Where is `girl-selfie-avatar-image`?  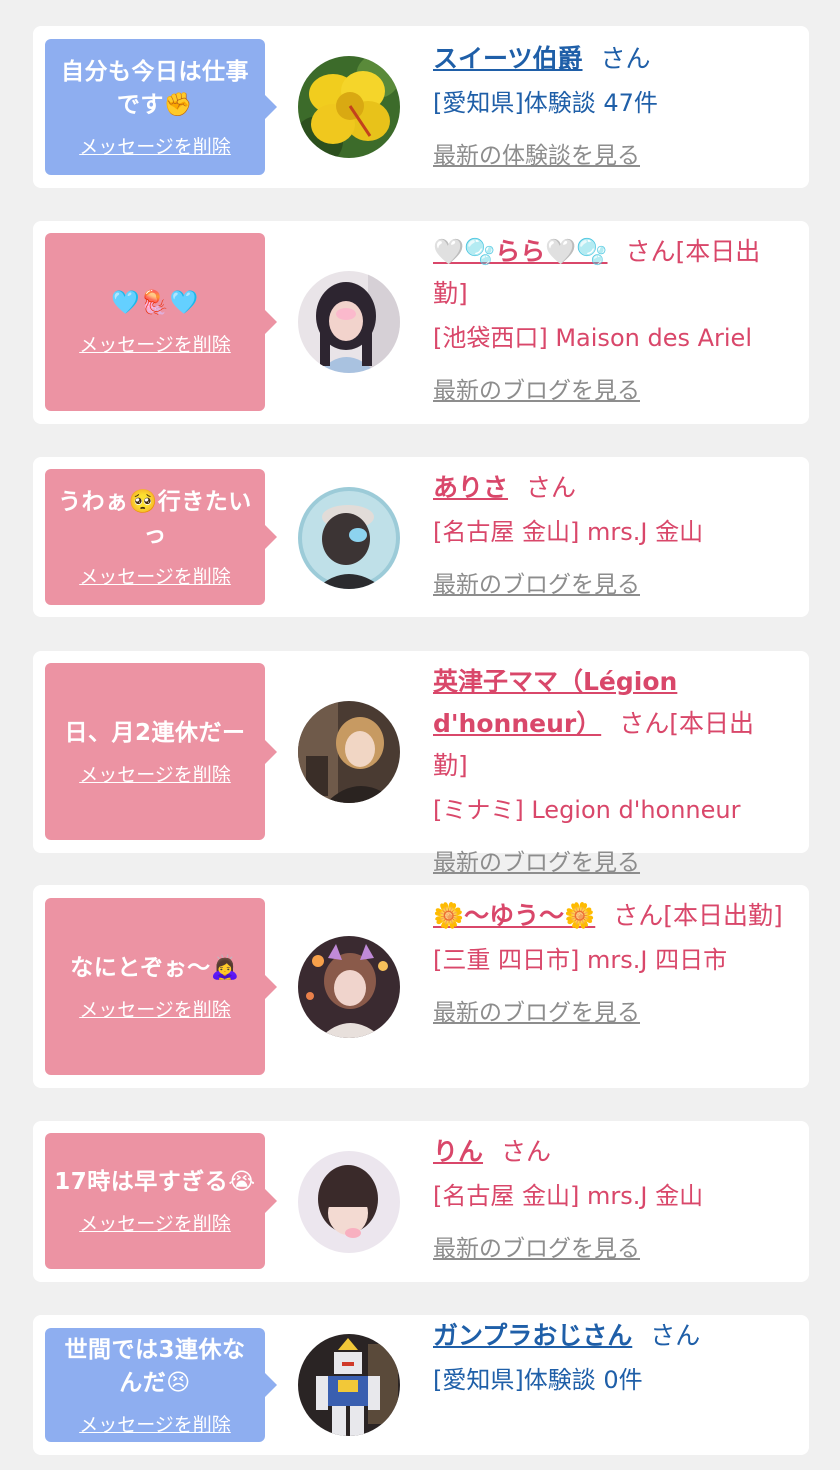
girl-selfie-avatar-image is located at coordinates (349, 322).